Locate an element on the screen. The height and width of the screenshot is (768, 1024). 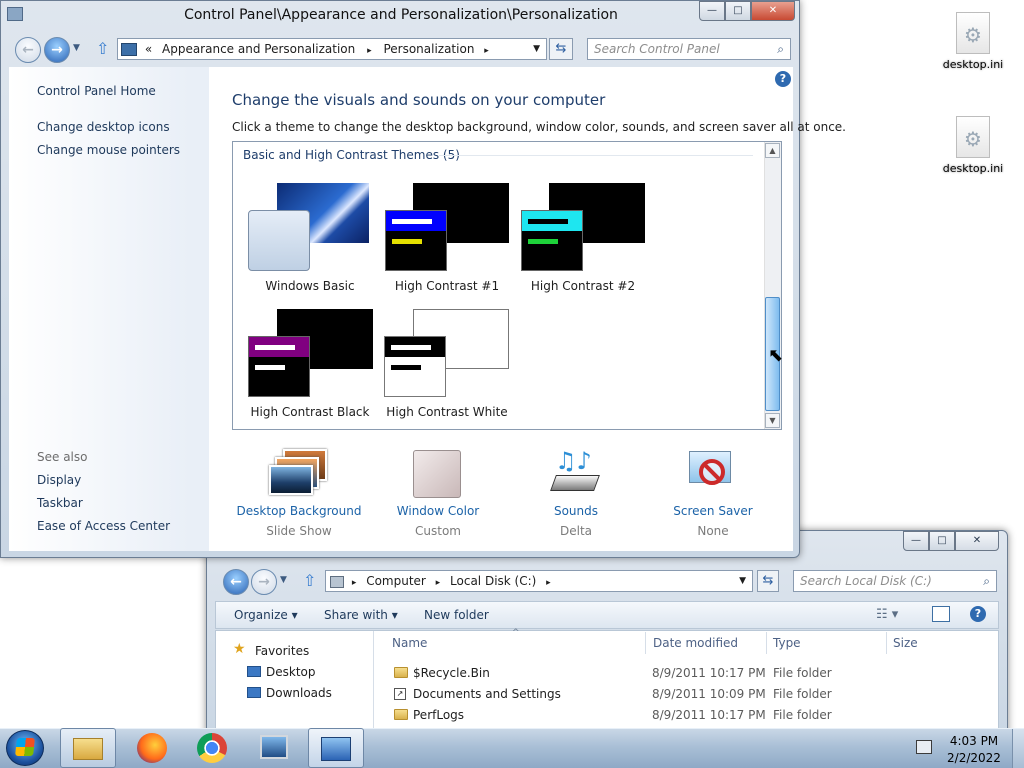
themes-group-title: Basic and High Contrast Themes (5) is located at coordinates (351, 155).